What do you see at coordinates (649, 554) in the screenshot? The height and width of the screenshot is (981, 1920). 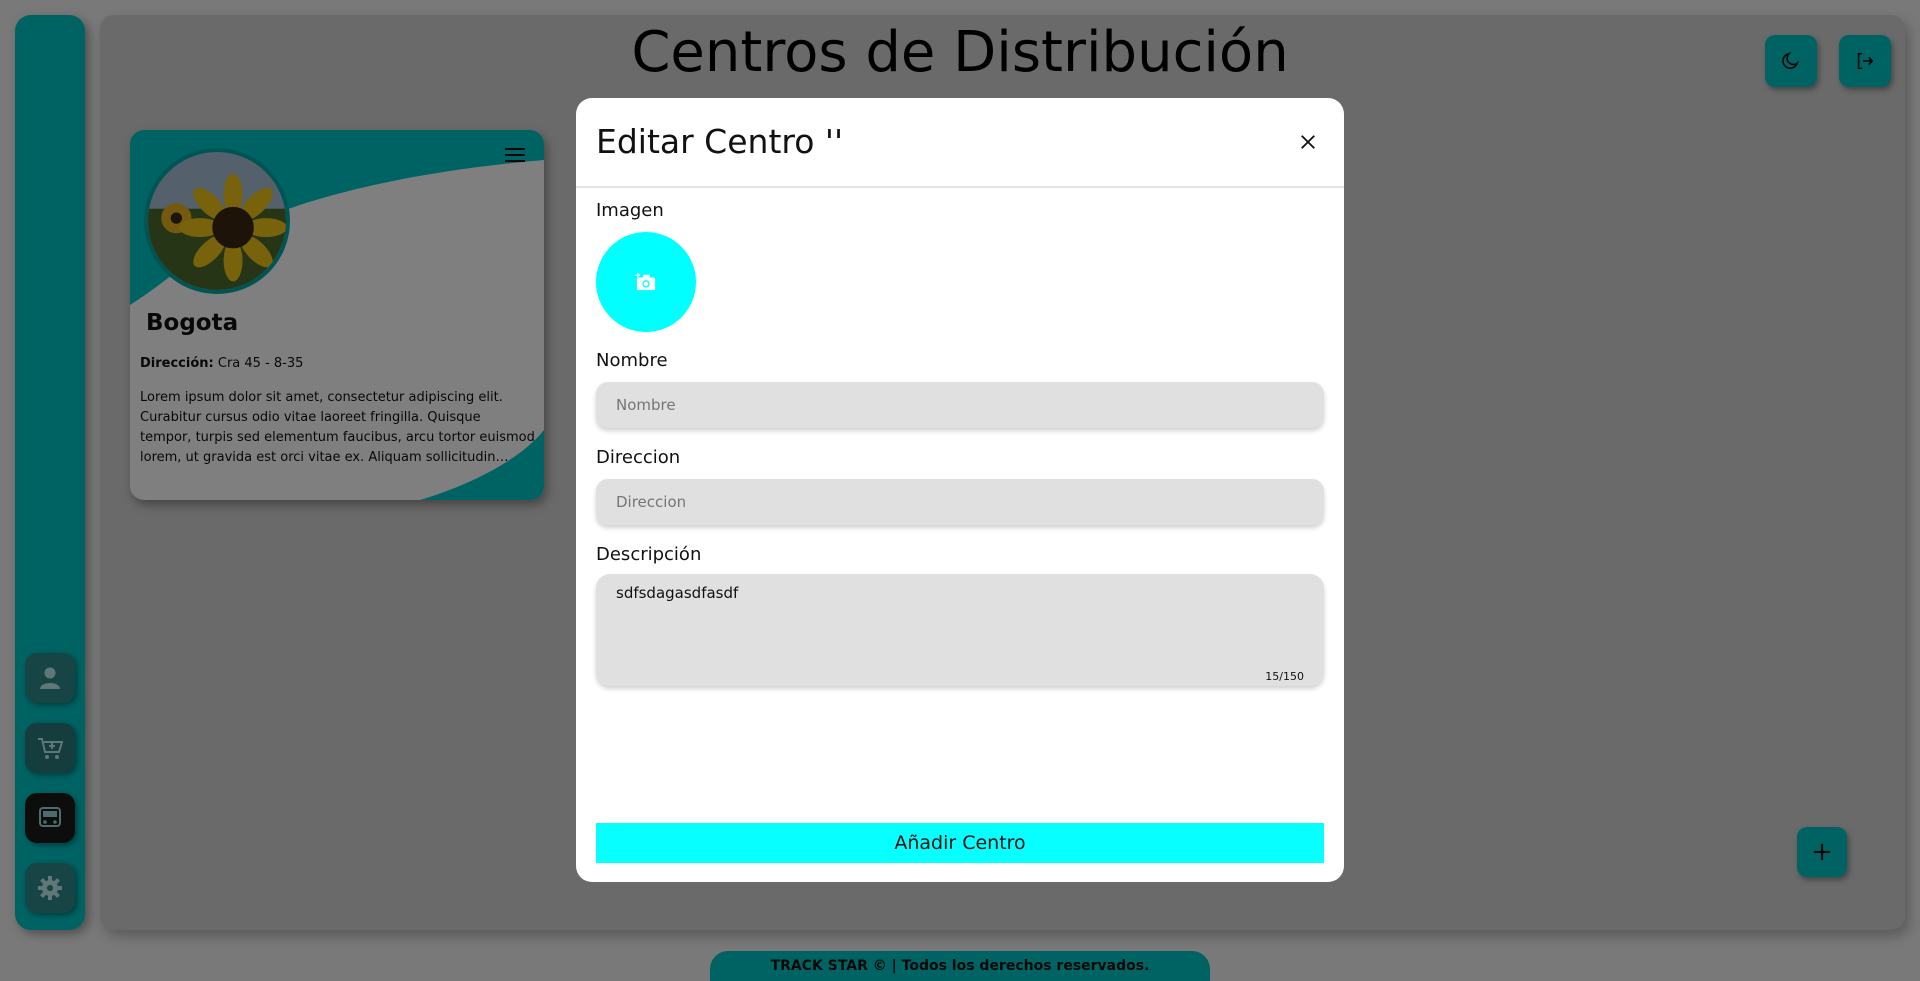 I see `descripcion-label: Descripción` at bounding box center [649, 554].